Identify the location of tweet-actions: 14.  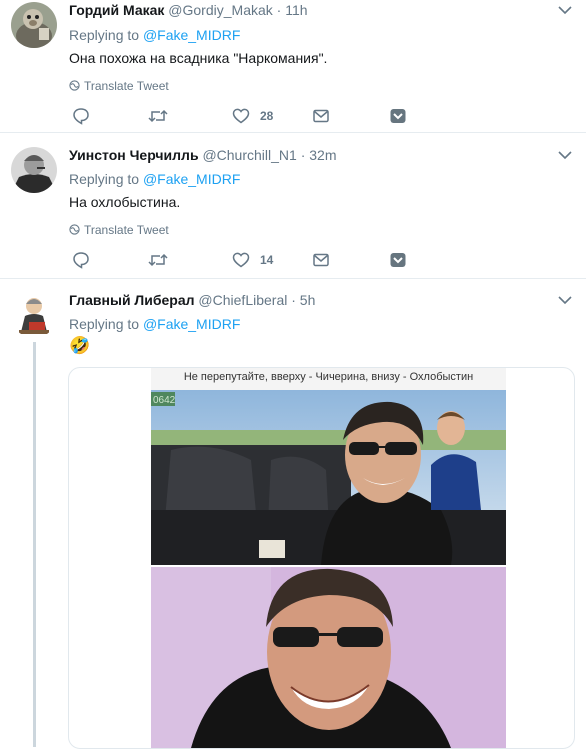
(244, 261).